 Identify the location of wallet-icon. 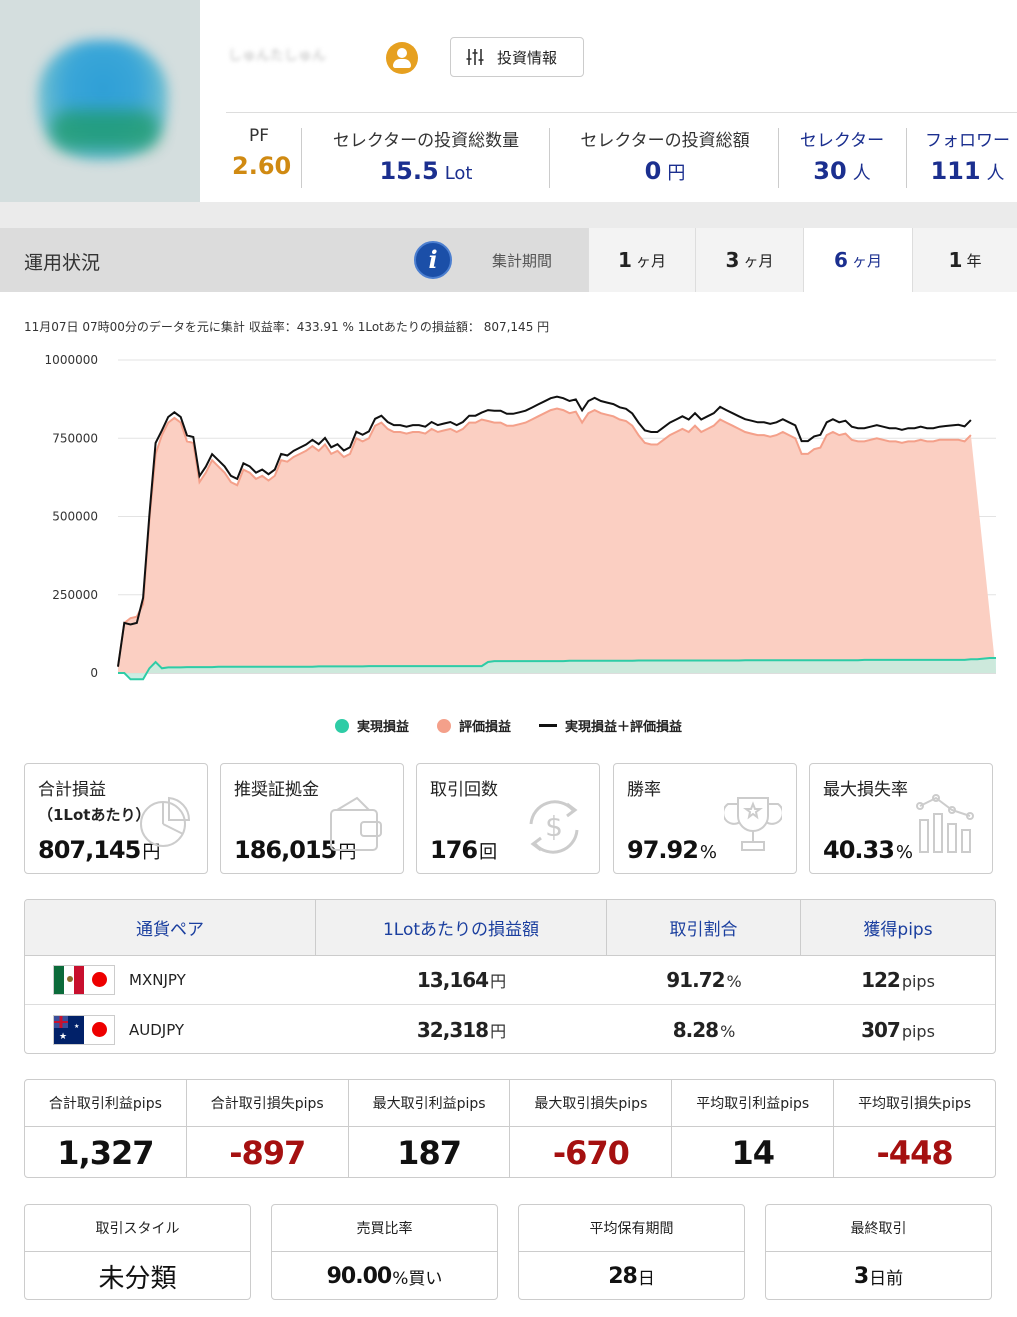
(356, 823).